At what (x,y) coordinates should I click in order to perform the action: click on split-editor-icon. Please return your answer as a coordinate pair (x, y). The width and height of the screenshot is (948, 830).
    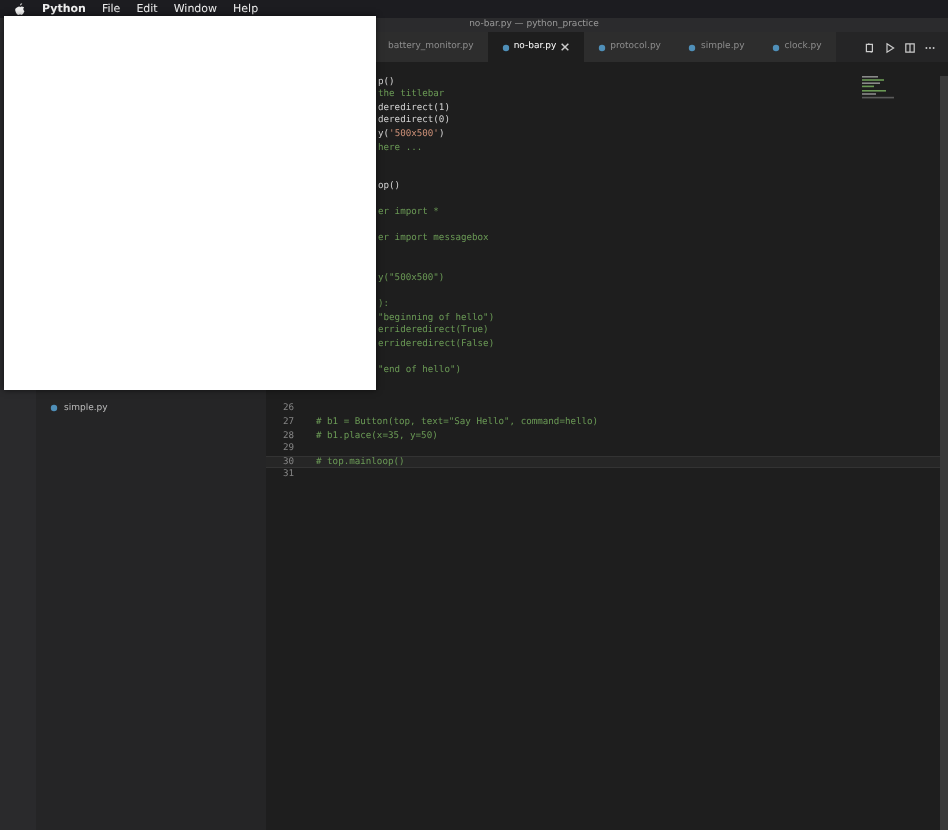
    Looking at the image, I should click on (910, 47).